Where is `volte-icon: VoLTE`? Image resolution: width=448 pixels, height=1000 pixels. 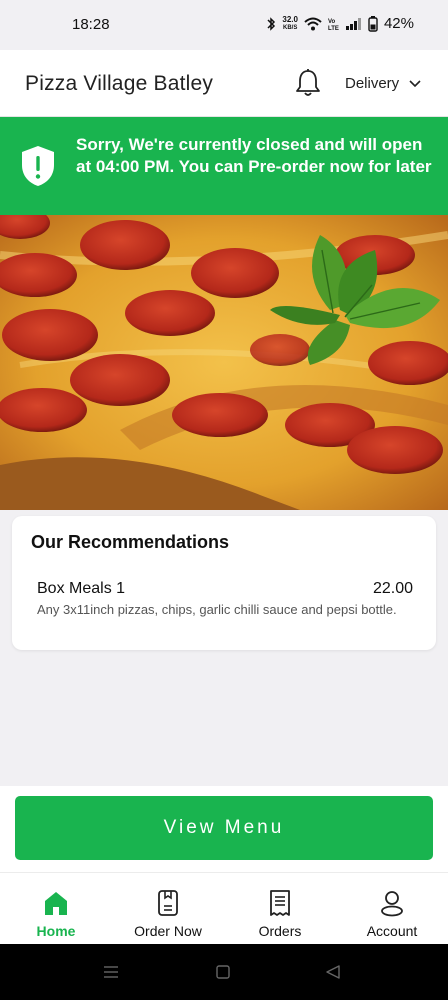 volte-icon: VoLTE is located at coordinates (333, 25).